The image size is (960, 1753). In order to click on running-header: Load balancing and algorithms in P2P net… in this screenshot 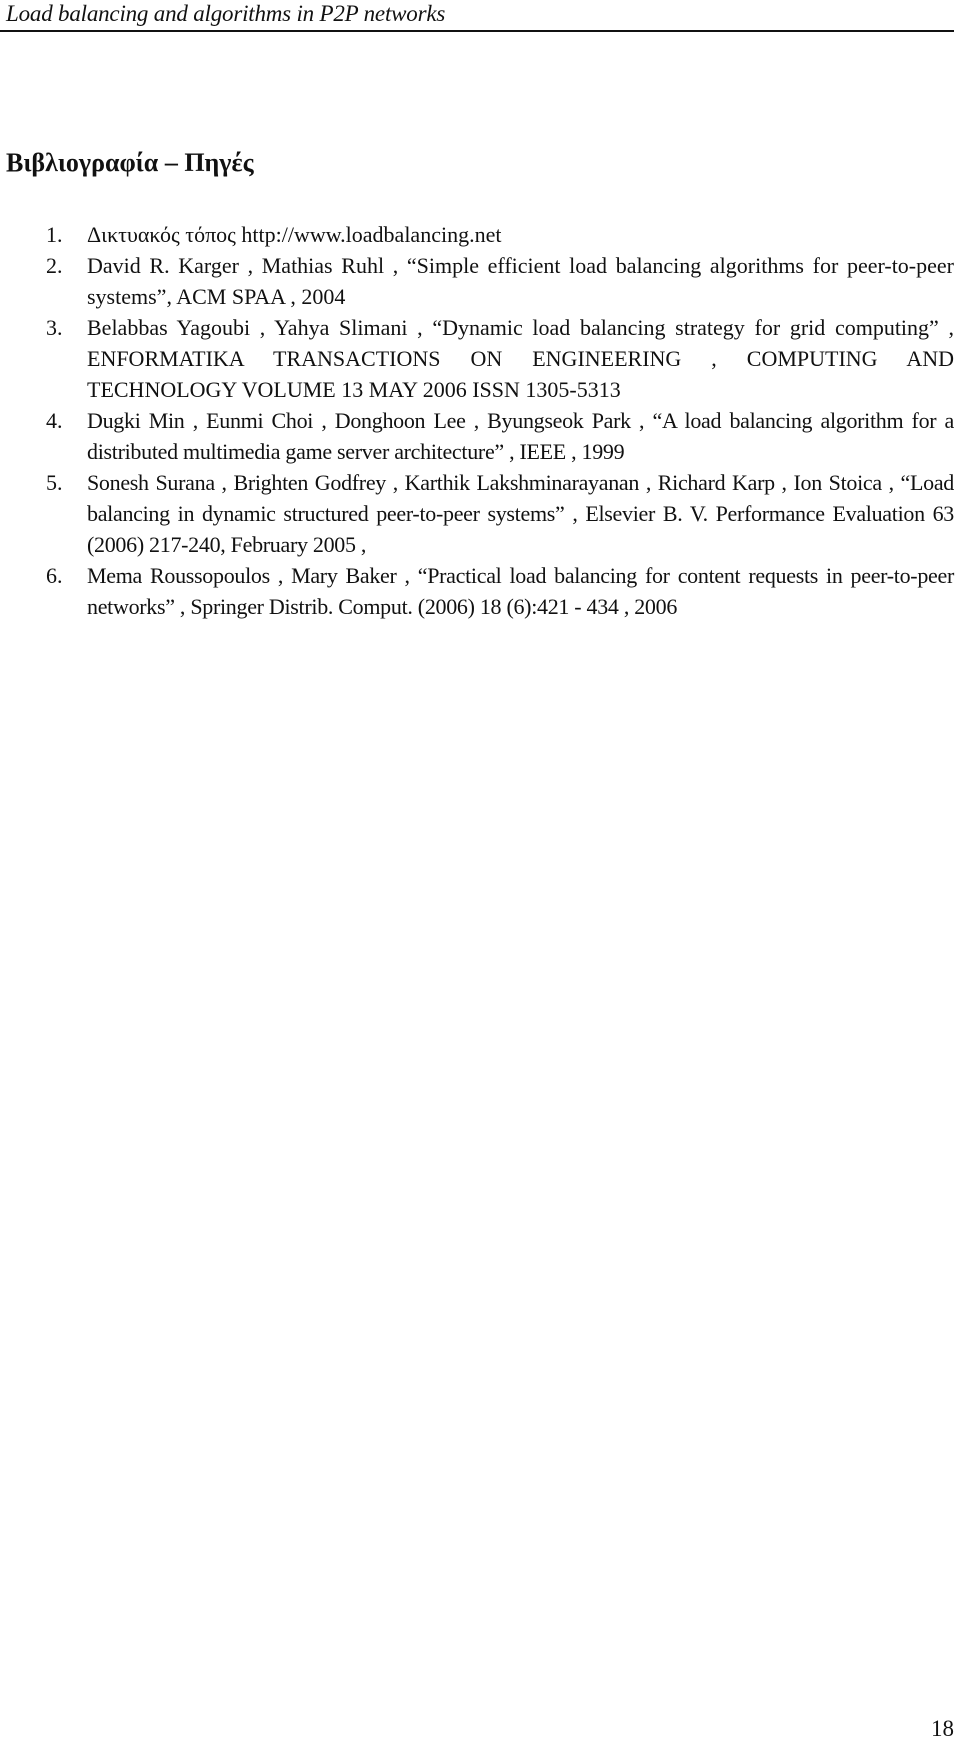, I will do `click(226, 13)`.